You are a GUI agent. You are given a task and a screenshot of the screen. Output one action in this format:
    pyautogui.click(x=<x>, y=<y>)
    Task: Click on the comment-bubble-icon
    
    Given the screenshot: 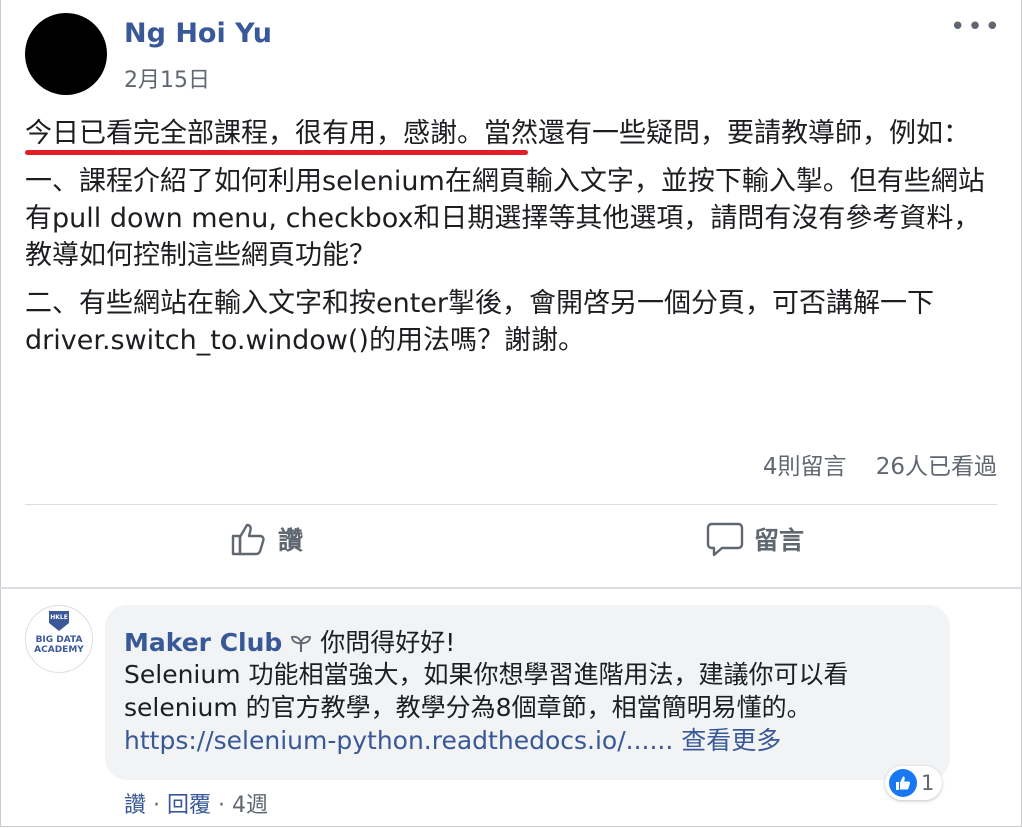 What is the action you would take?
    pyautogui.click(x=725, y=539)
    